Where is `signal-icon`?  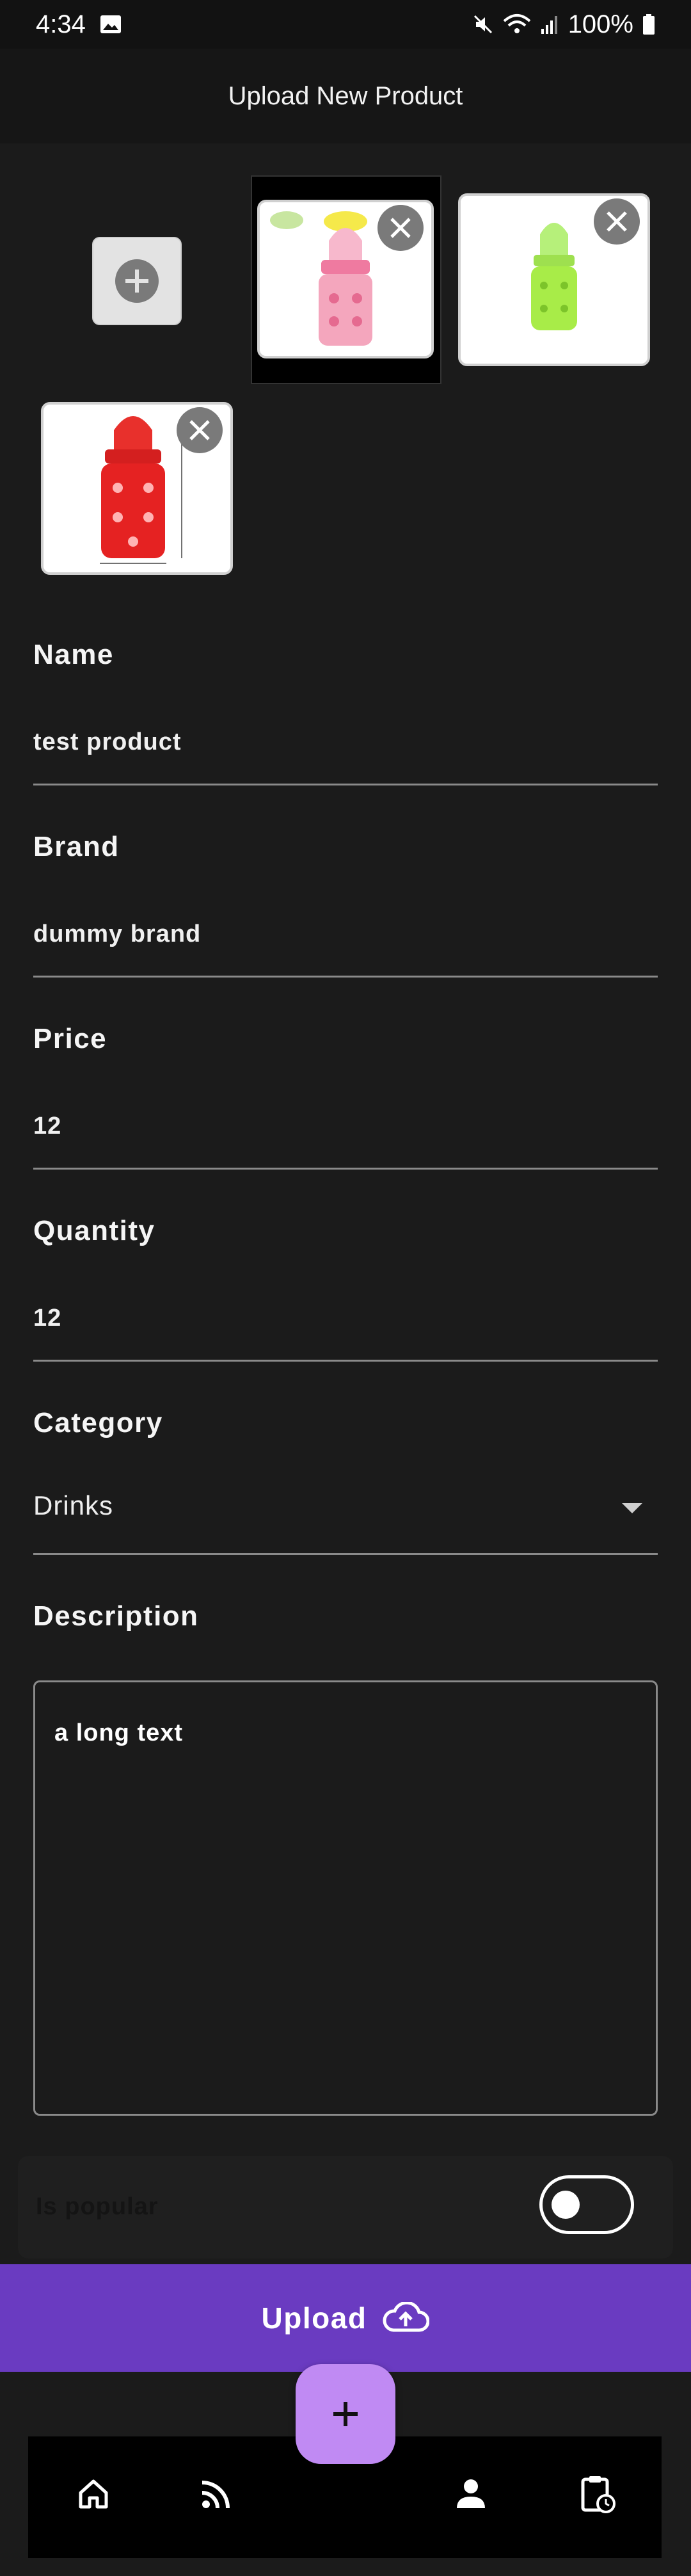 signal-icon is located at coordinates (549, 25).